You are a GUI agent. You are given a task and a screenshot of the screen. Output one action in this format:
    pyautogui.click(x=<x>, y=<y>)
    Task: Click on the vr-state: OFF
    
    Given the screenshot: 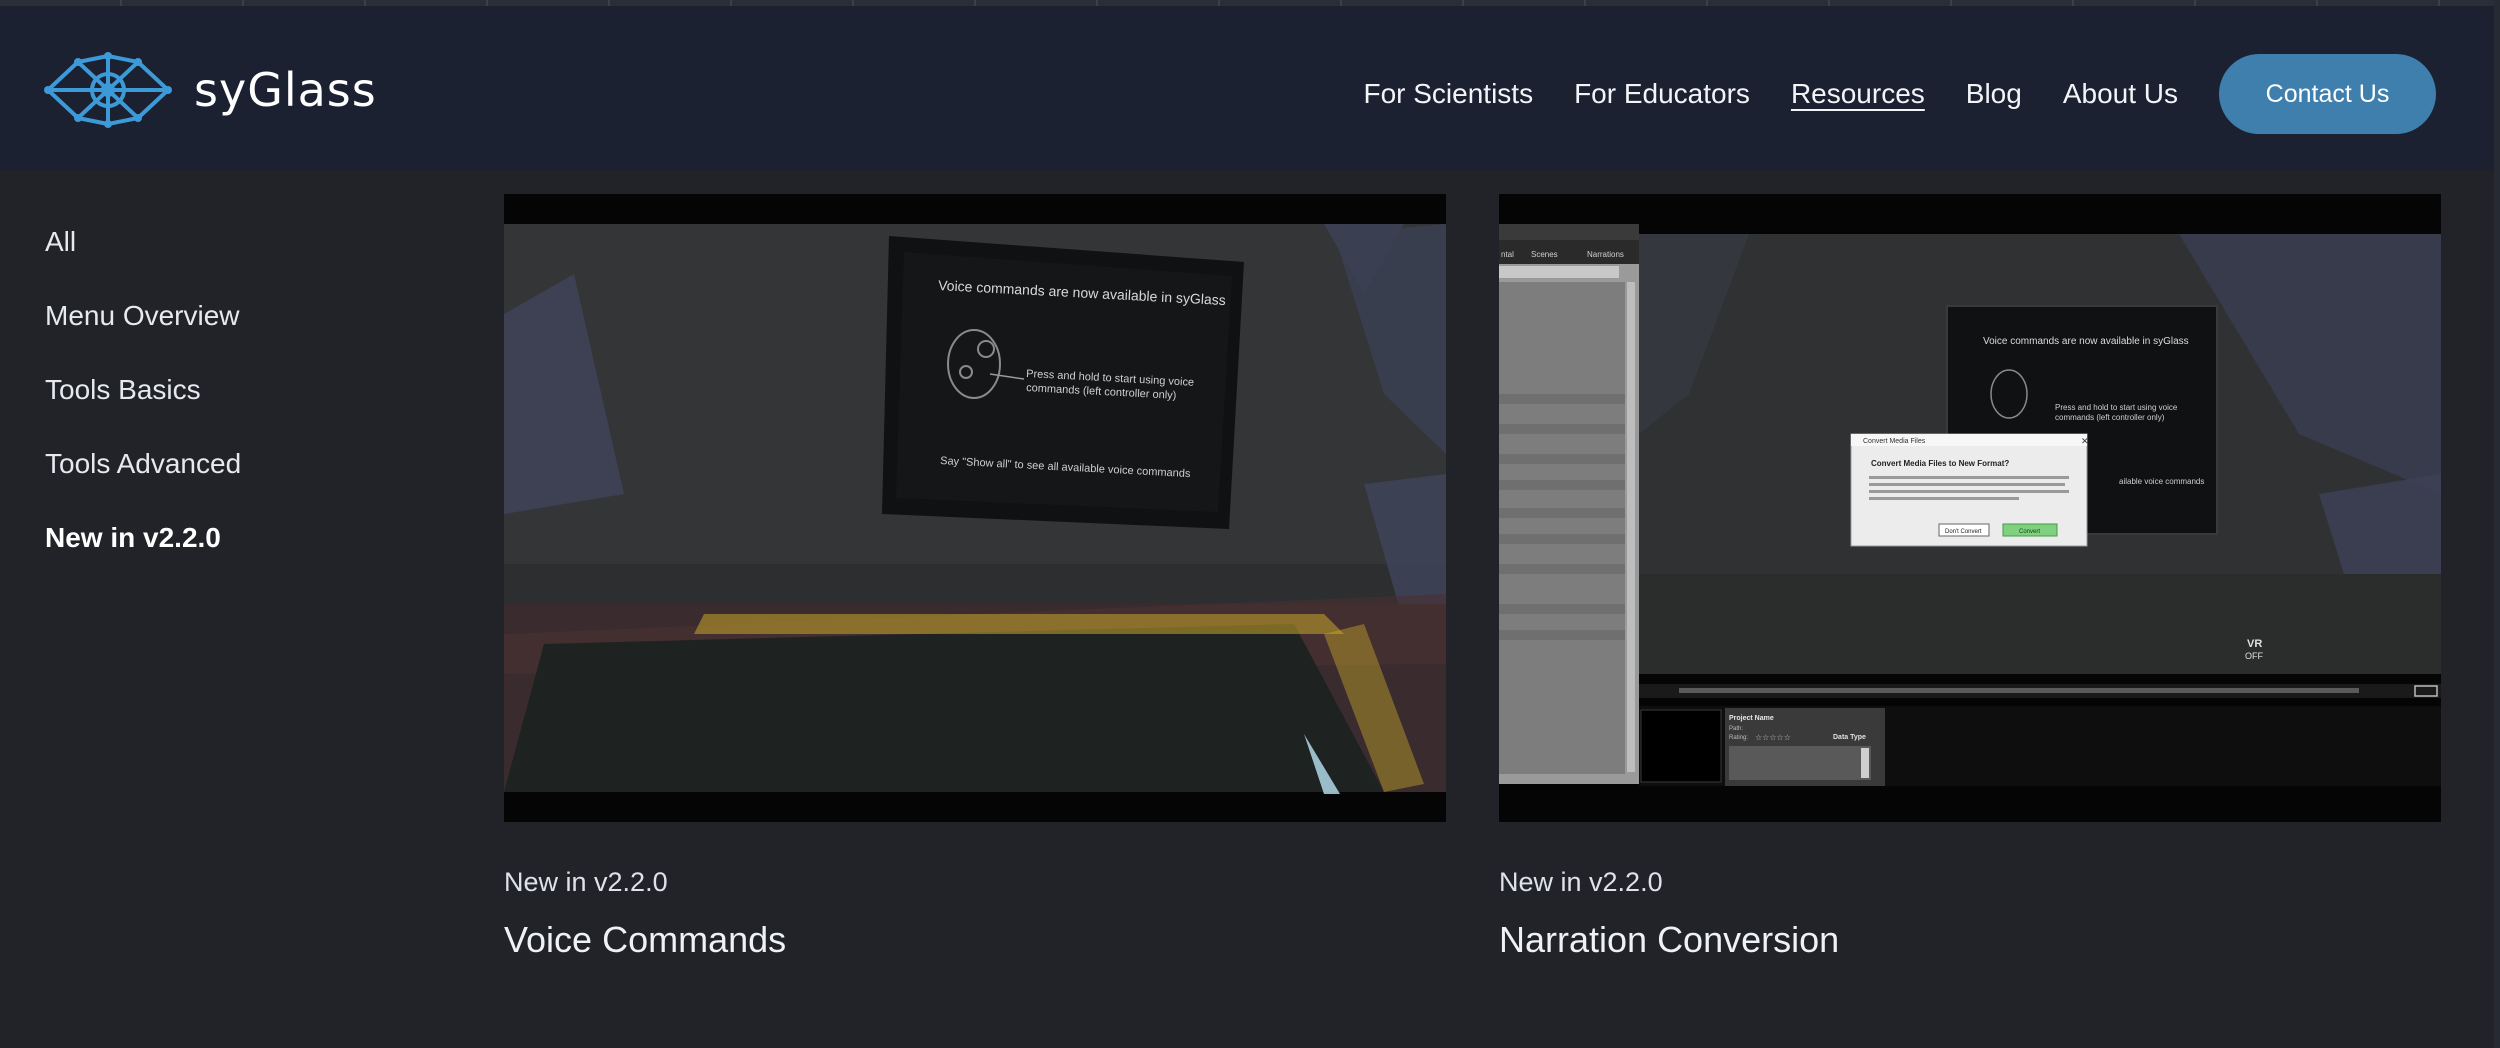 What is the action you would take?
    pyautogui.click(x=2254, y=656)
    